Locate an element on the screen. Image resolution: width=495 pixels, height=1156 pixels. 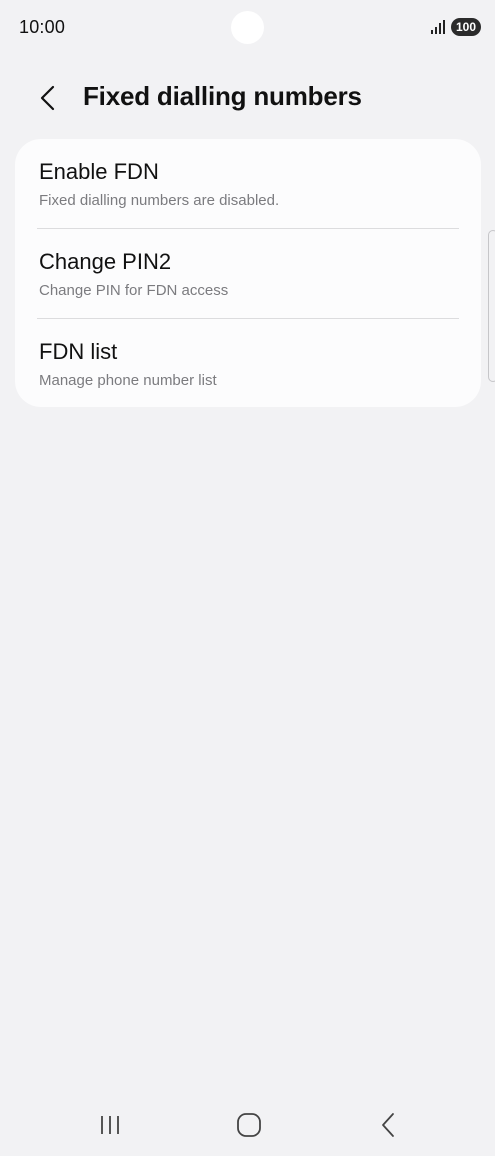
page-title: Fixed dialling numbers is located at coordinates (222, 96).